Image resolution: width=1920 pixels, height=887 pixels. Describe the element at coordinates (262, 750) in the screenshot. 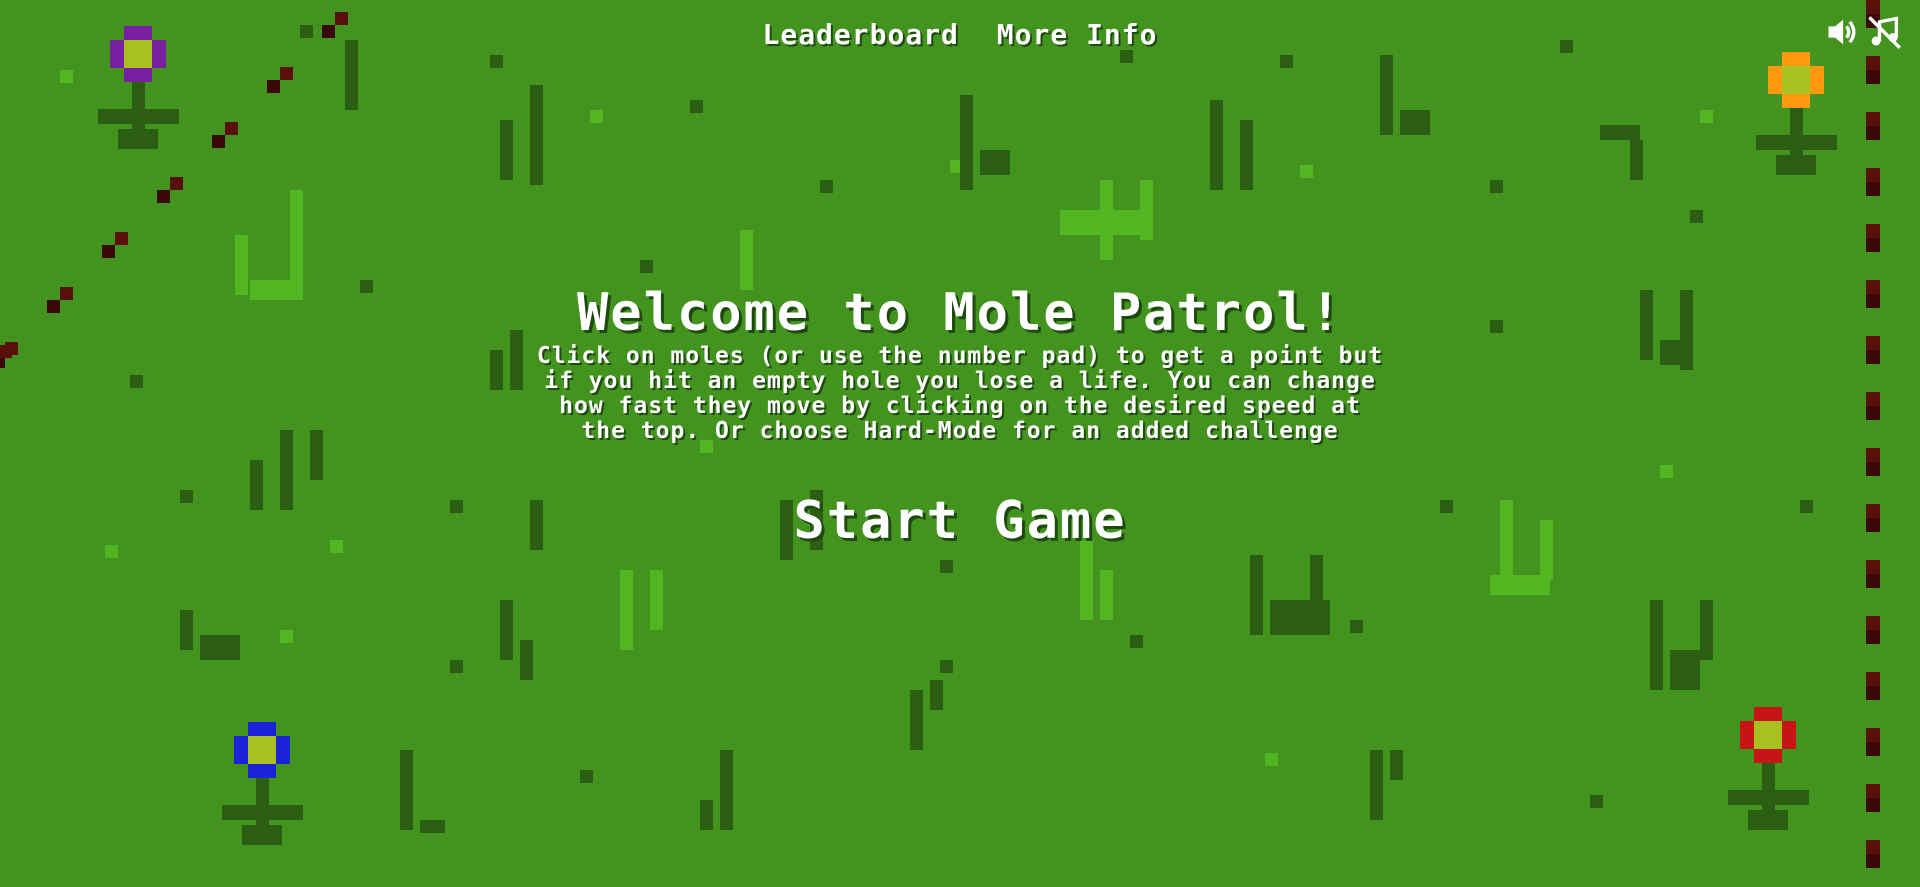

I see `flower-blue-center` at that location.